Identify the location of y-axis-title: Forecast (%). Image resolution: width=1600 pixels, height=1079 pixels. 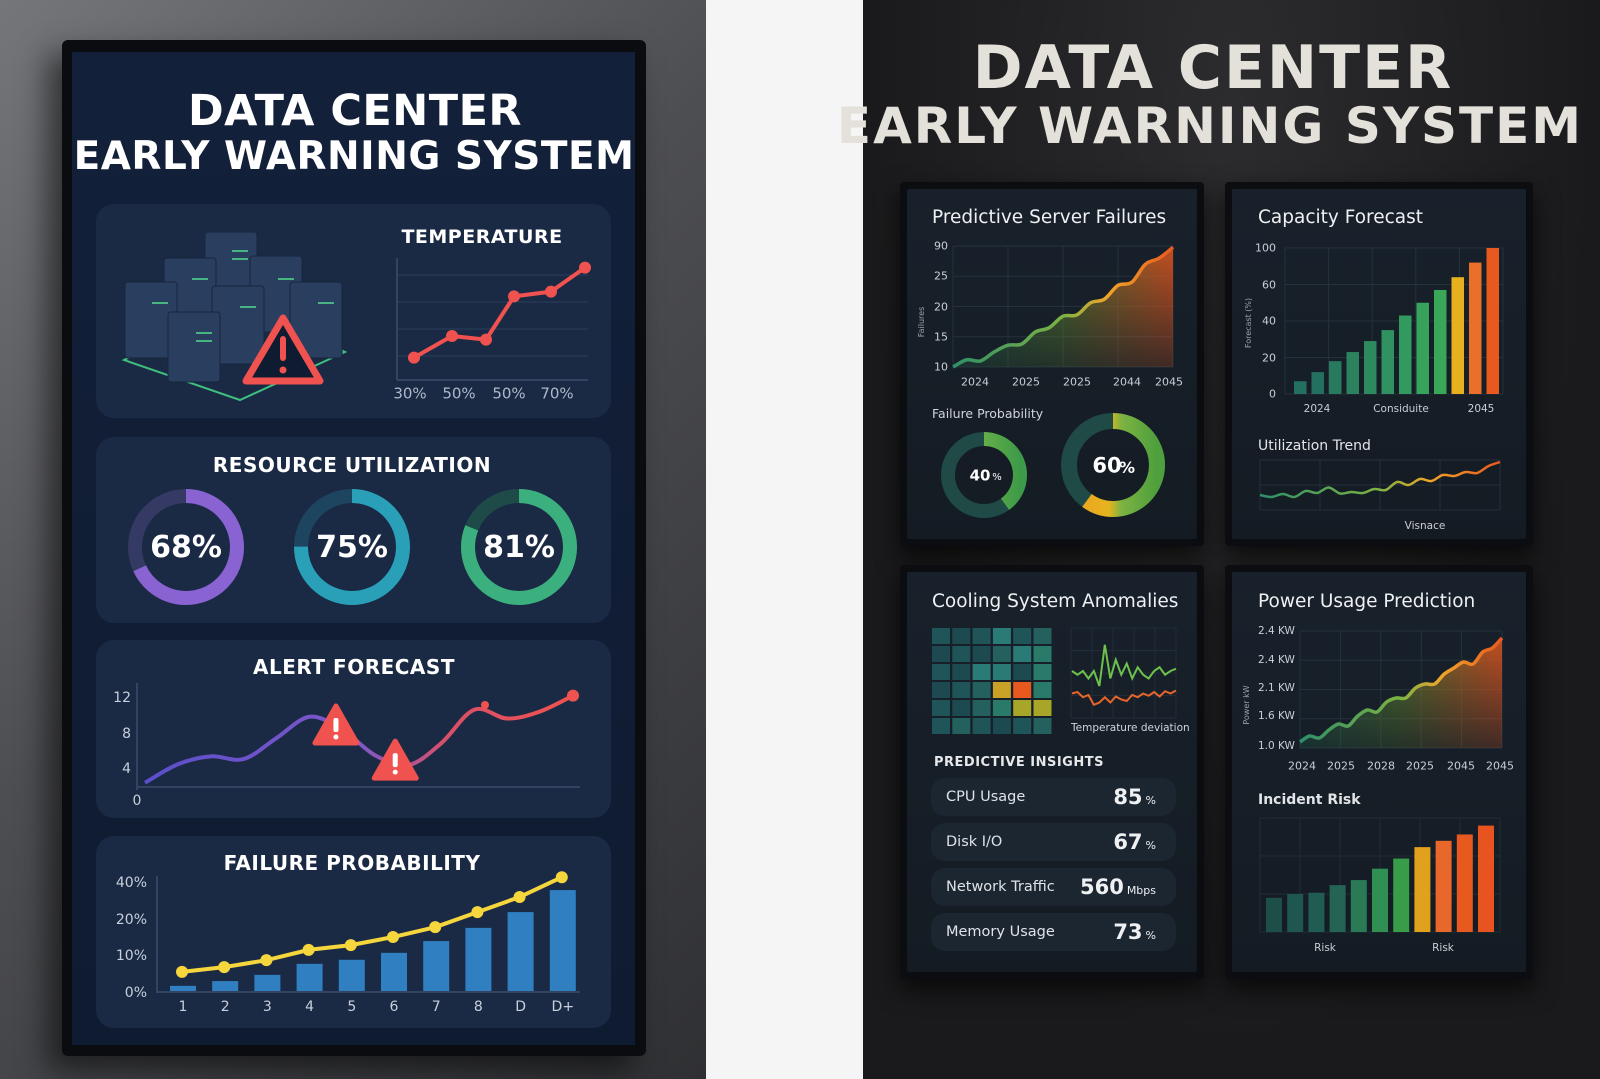
(1248, 323).